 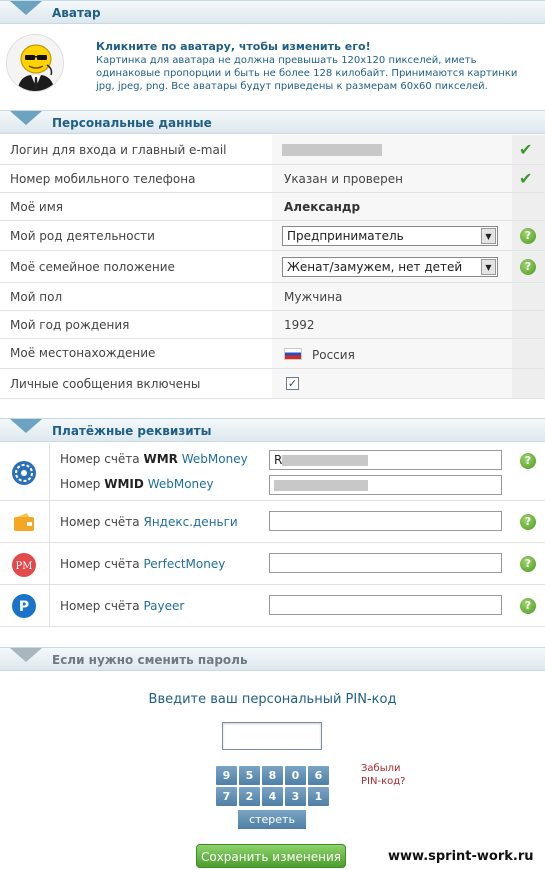 I want to click on section-personal-header: Персональные данные, so click(x=272, y=122).